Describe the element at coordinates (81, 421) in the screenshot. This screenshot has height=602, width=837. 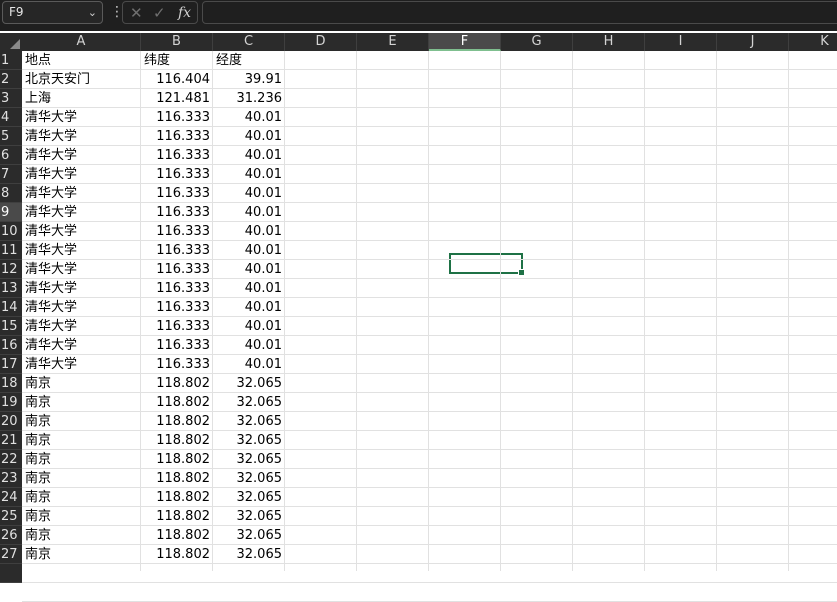
I see `cell-a20: 南京` at that location.